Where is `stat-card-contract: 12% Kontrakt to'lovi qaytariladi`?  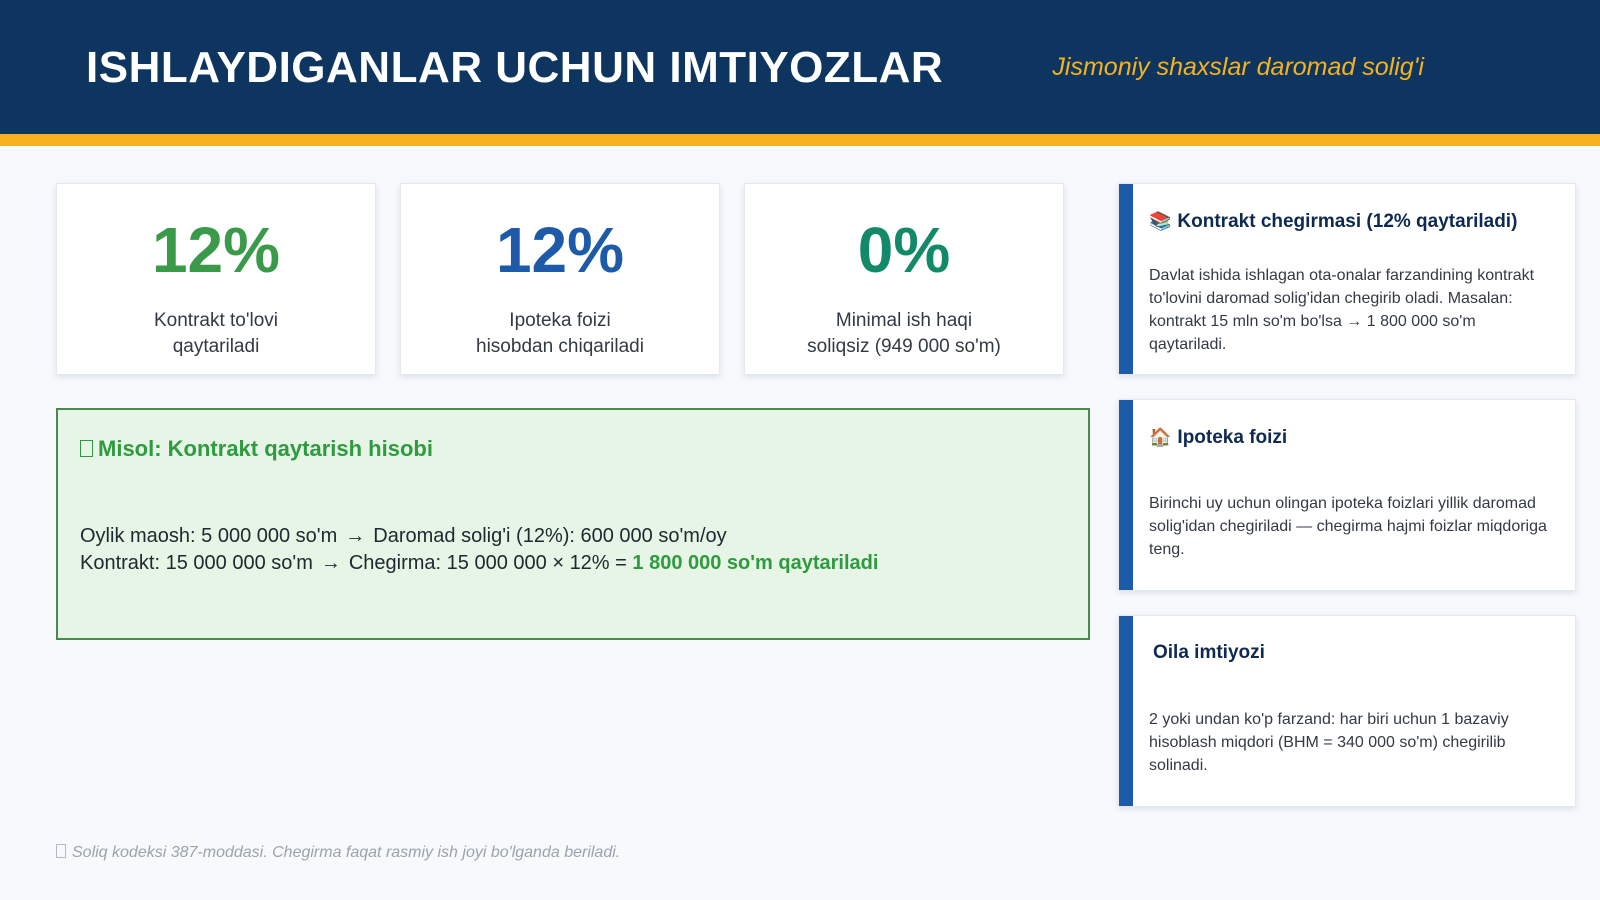 stat-card-contract: 12% Kontrakt to'lovi qaytariladi is located at coordinates (216, 279).